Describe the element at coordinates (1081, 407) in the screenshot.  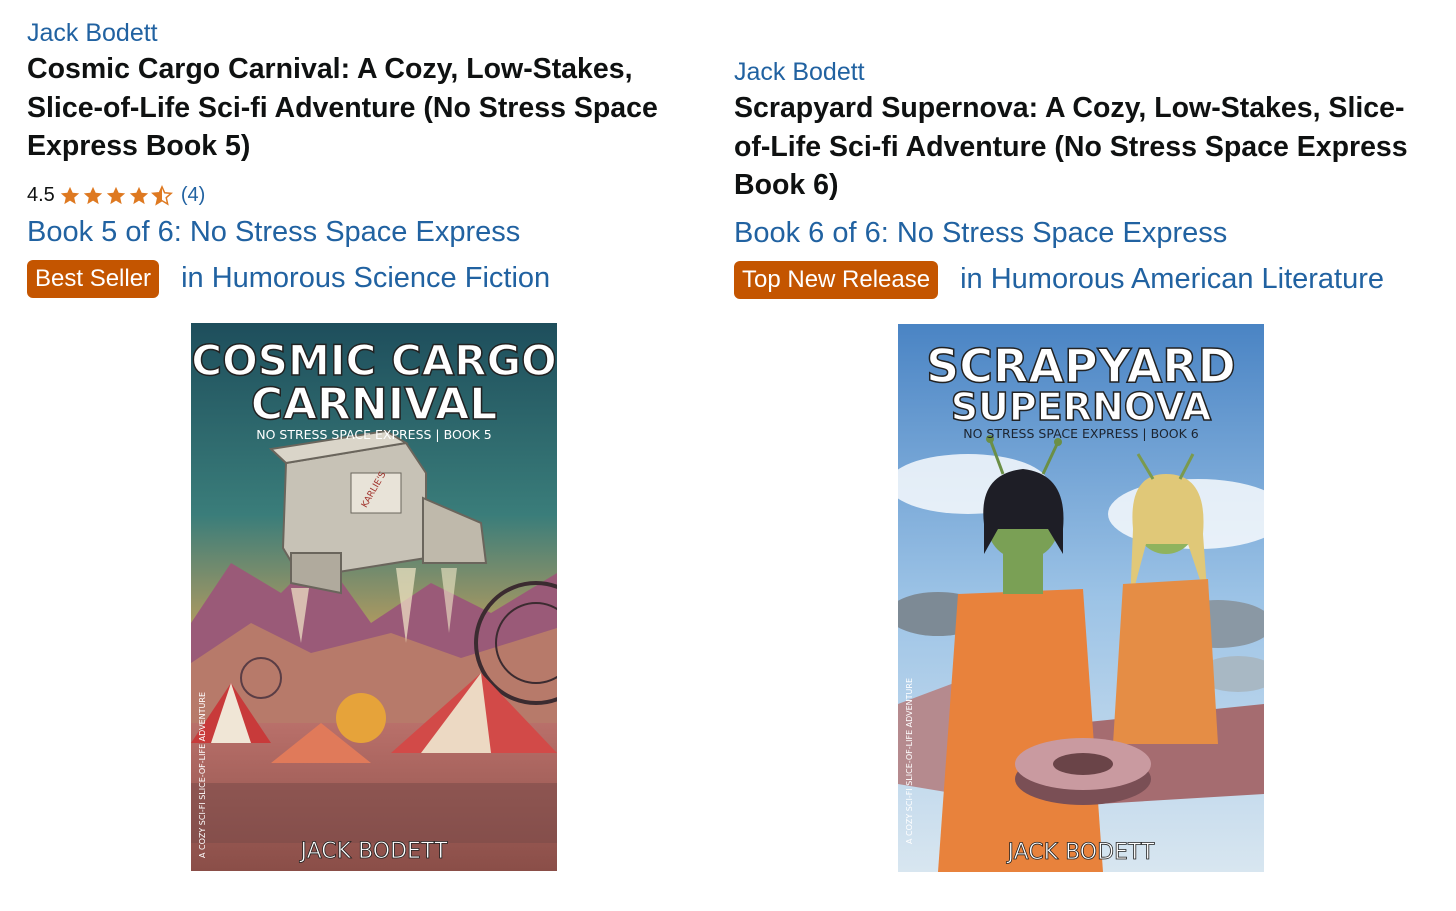
I see `cover-title-line2: SUPERNOVA` at that location.